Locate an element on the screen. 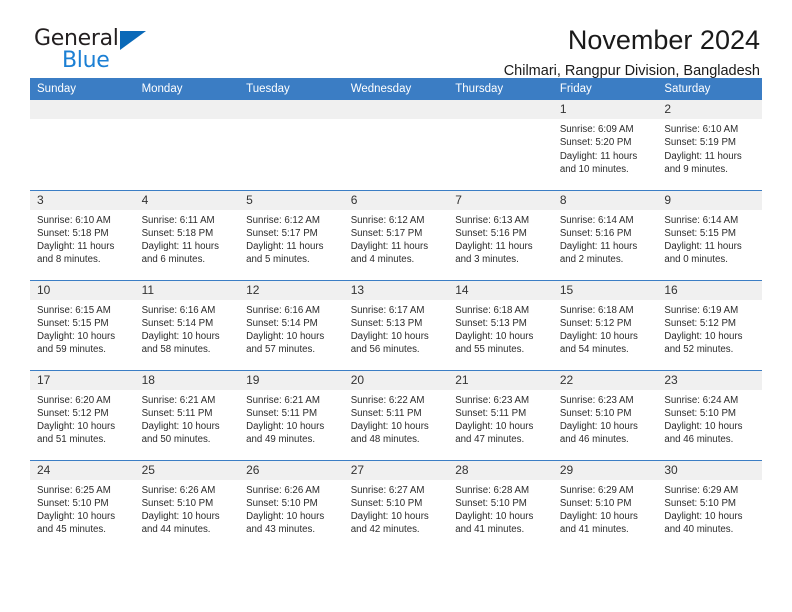 The height and width of the screenshot is (612, 792). sunset-time: Sunset: 5:19 PM is located at coordinates (700, 143).